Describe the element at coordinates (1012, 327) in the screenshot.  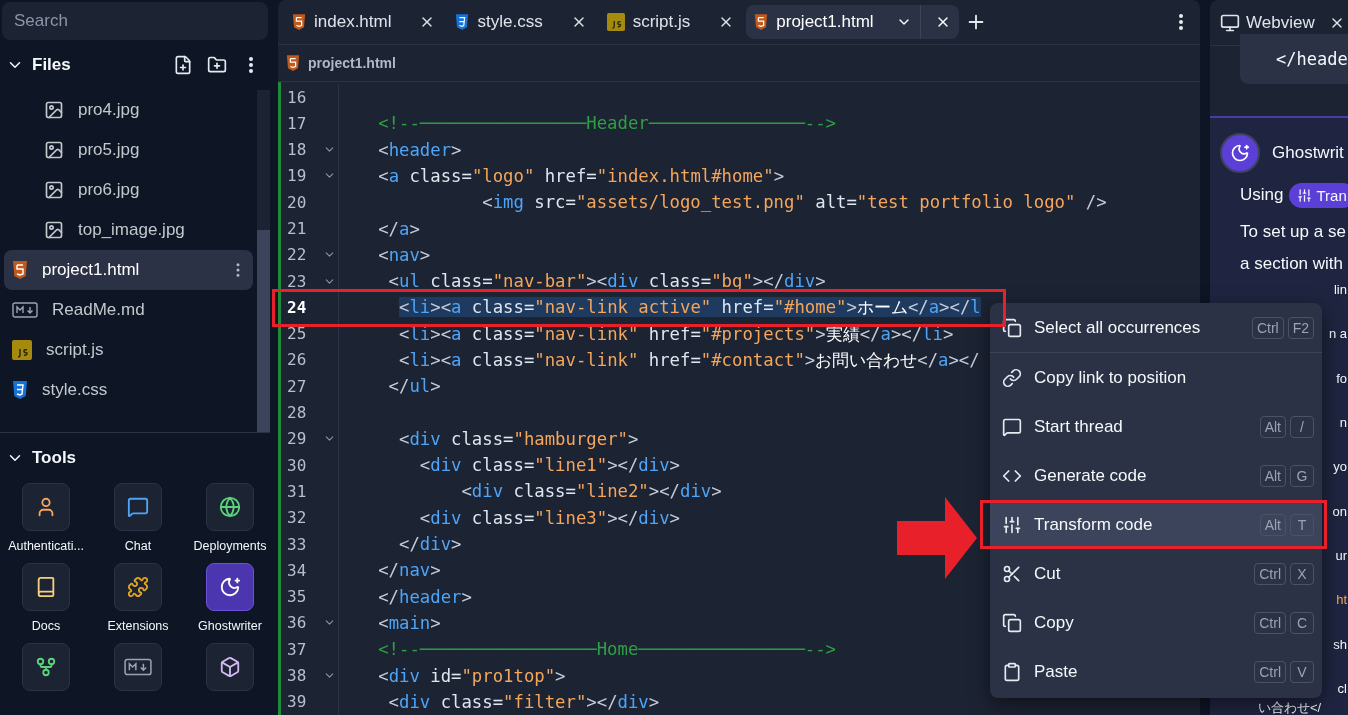
I see `stacked-pages-icon` at that location.